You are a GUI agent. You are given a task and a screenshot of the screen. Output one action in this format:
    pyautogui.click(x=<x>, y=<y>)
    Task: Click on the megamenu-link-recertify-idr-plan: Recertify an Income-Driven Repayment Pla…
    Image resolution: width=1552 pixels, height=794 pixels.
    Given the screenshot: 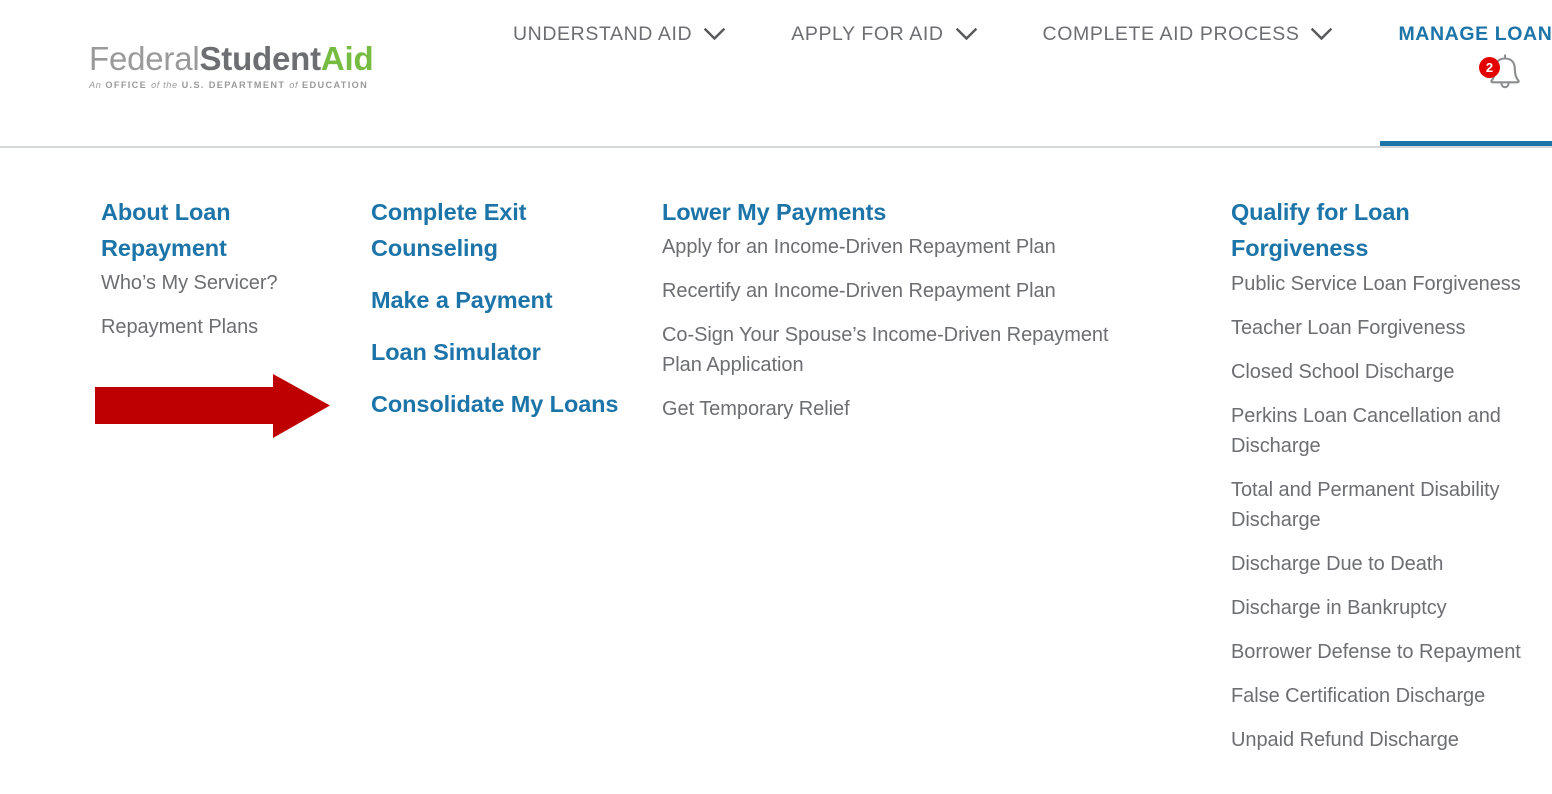 What is the action you would take?
    pyautogui.click(x=897, y=291)
    